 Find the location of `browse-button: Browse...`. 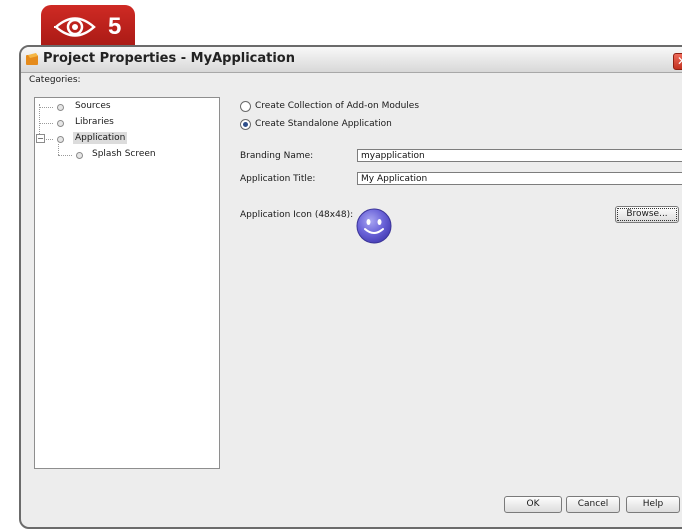

browse-button: Browse... is located at coordinates (647, 214).